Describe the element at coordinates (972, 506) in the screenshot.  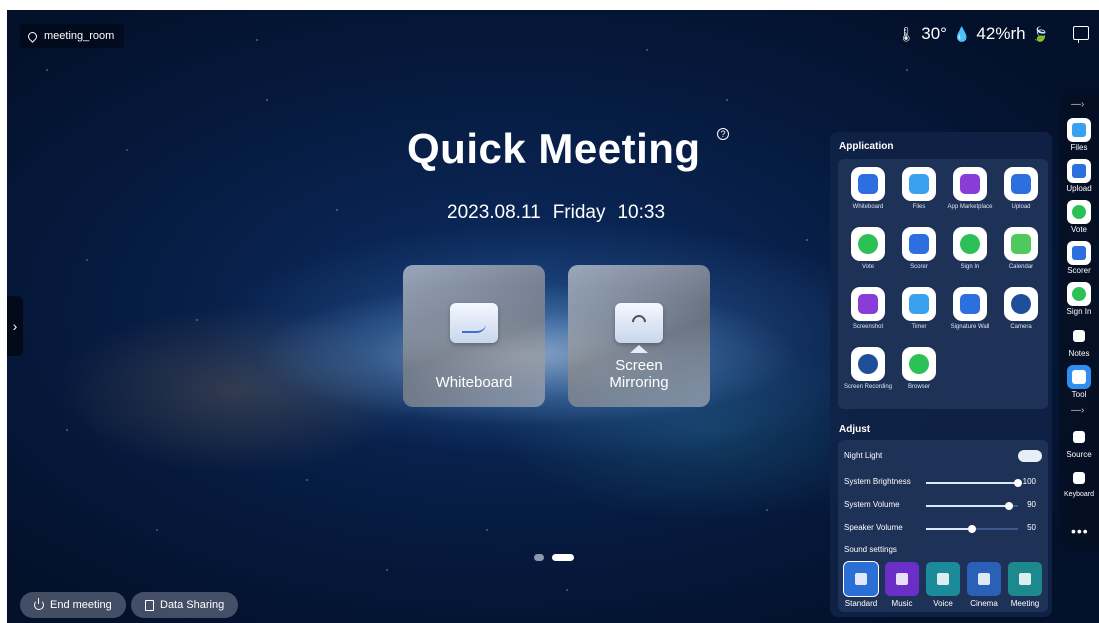
I see `volume-slider` at that location.